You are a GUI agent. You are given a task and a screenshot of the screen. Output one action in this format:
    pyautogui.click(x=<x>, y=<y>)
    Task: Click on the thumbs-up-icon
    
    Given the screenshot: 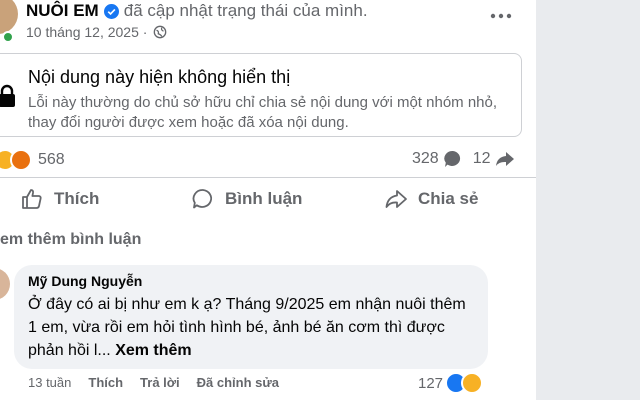 What is the action you would take?
    pyautogui.click(x=32, y=199)
    